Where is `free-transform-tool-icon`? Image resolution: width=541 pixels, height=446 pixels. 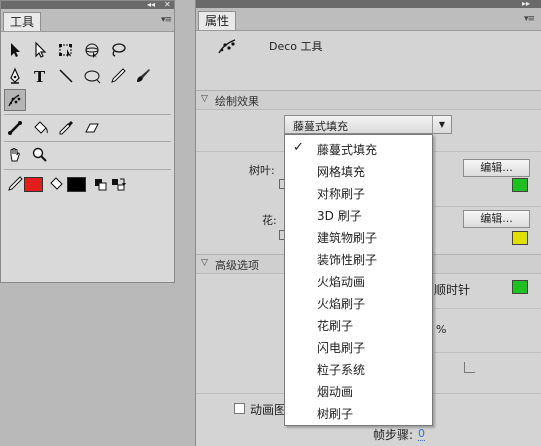 free-transform-tool-icon is located at coordinates (66, 50).